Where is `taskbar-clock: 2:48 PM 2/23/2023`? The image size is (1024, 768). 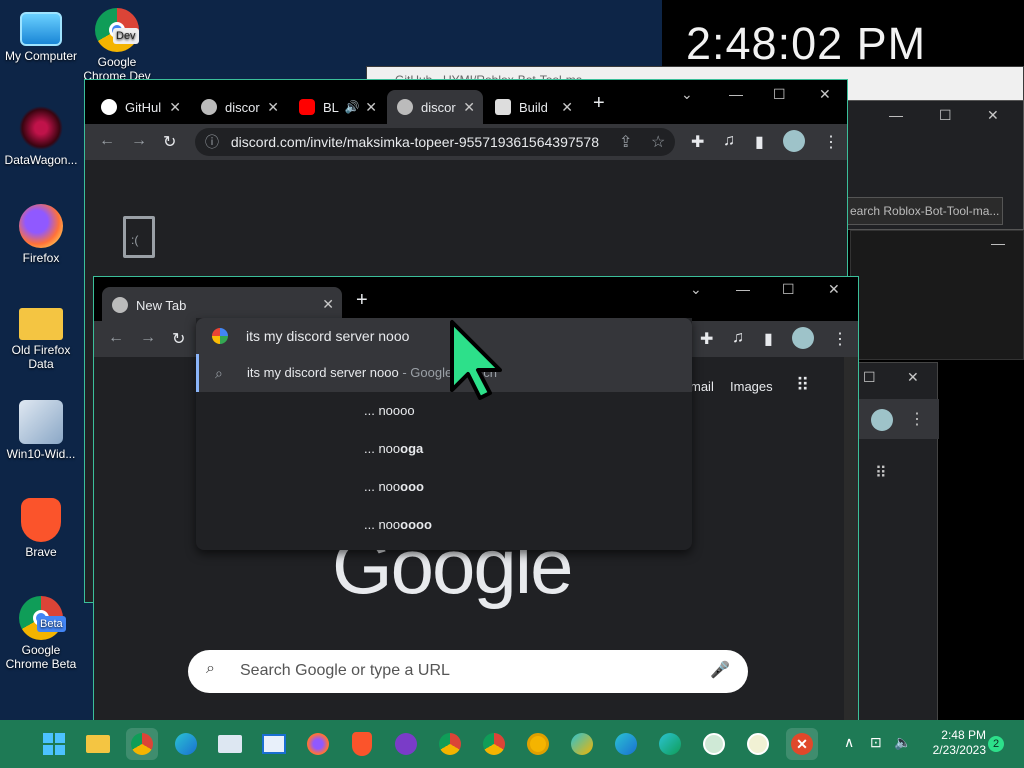 taskbar-clock: 2:48 PM 2/23/2023 is located at coordinates (954, 743).